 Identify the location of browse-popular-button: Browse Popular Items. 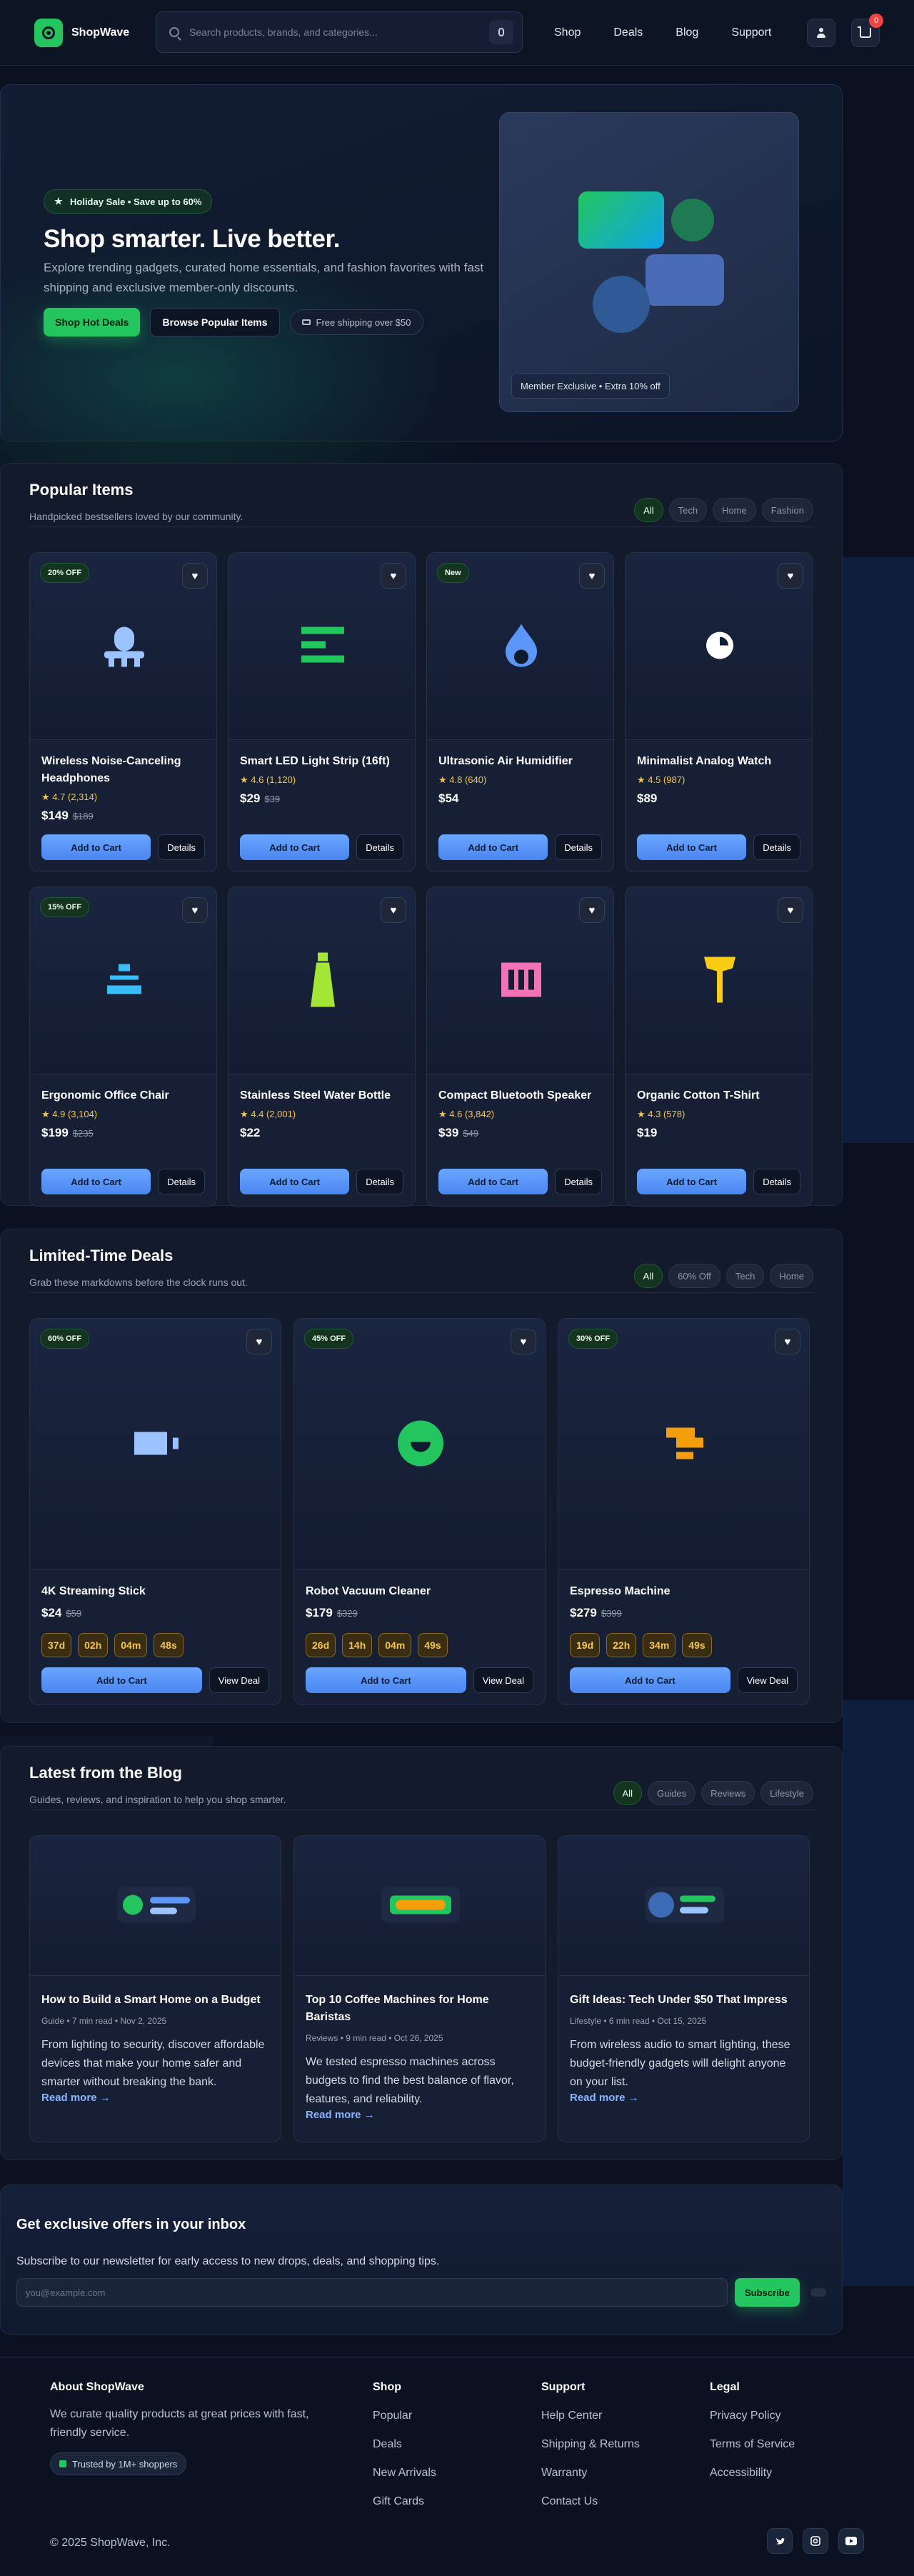
(215, 322).